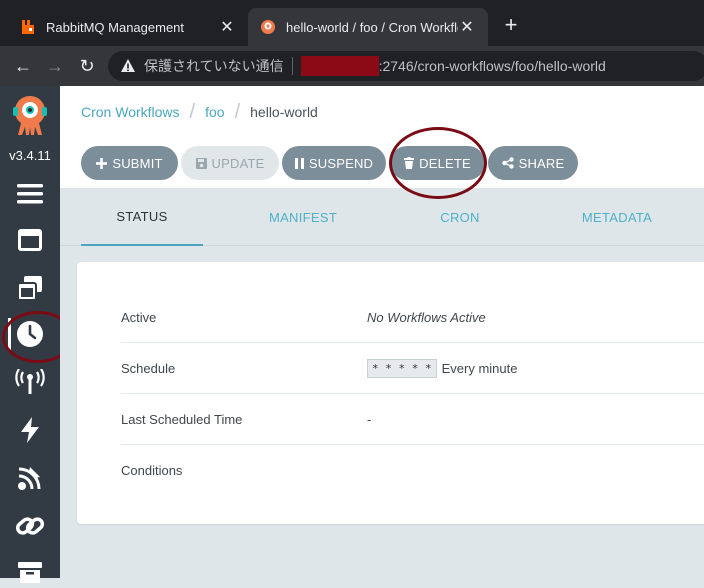 This screenshot has height=588, width=704. Describe the element at coordinates (292, 66) in the screenshot. I see `divider` at that location.